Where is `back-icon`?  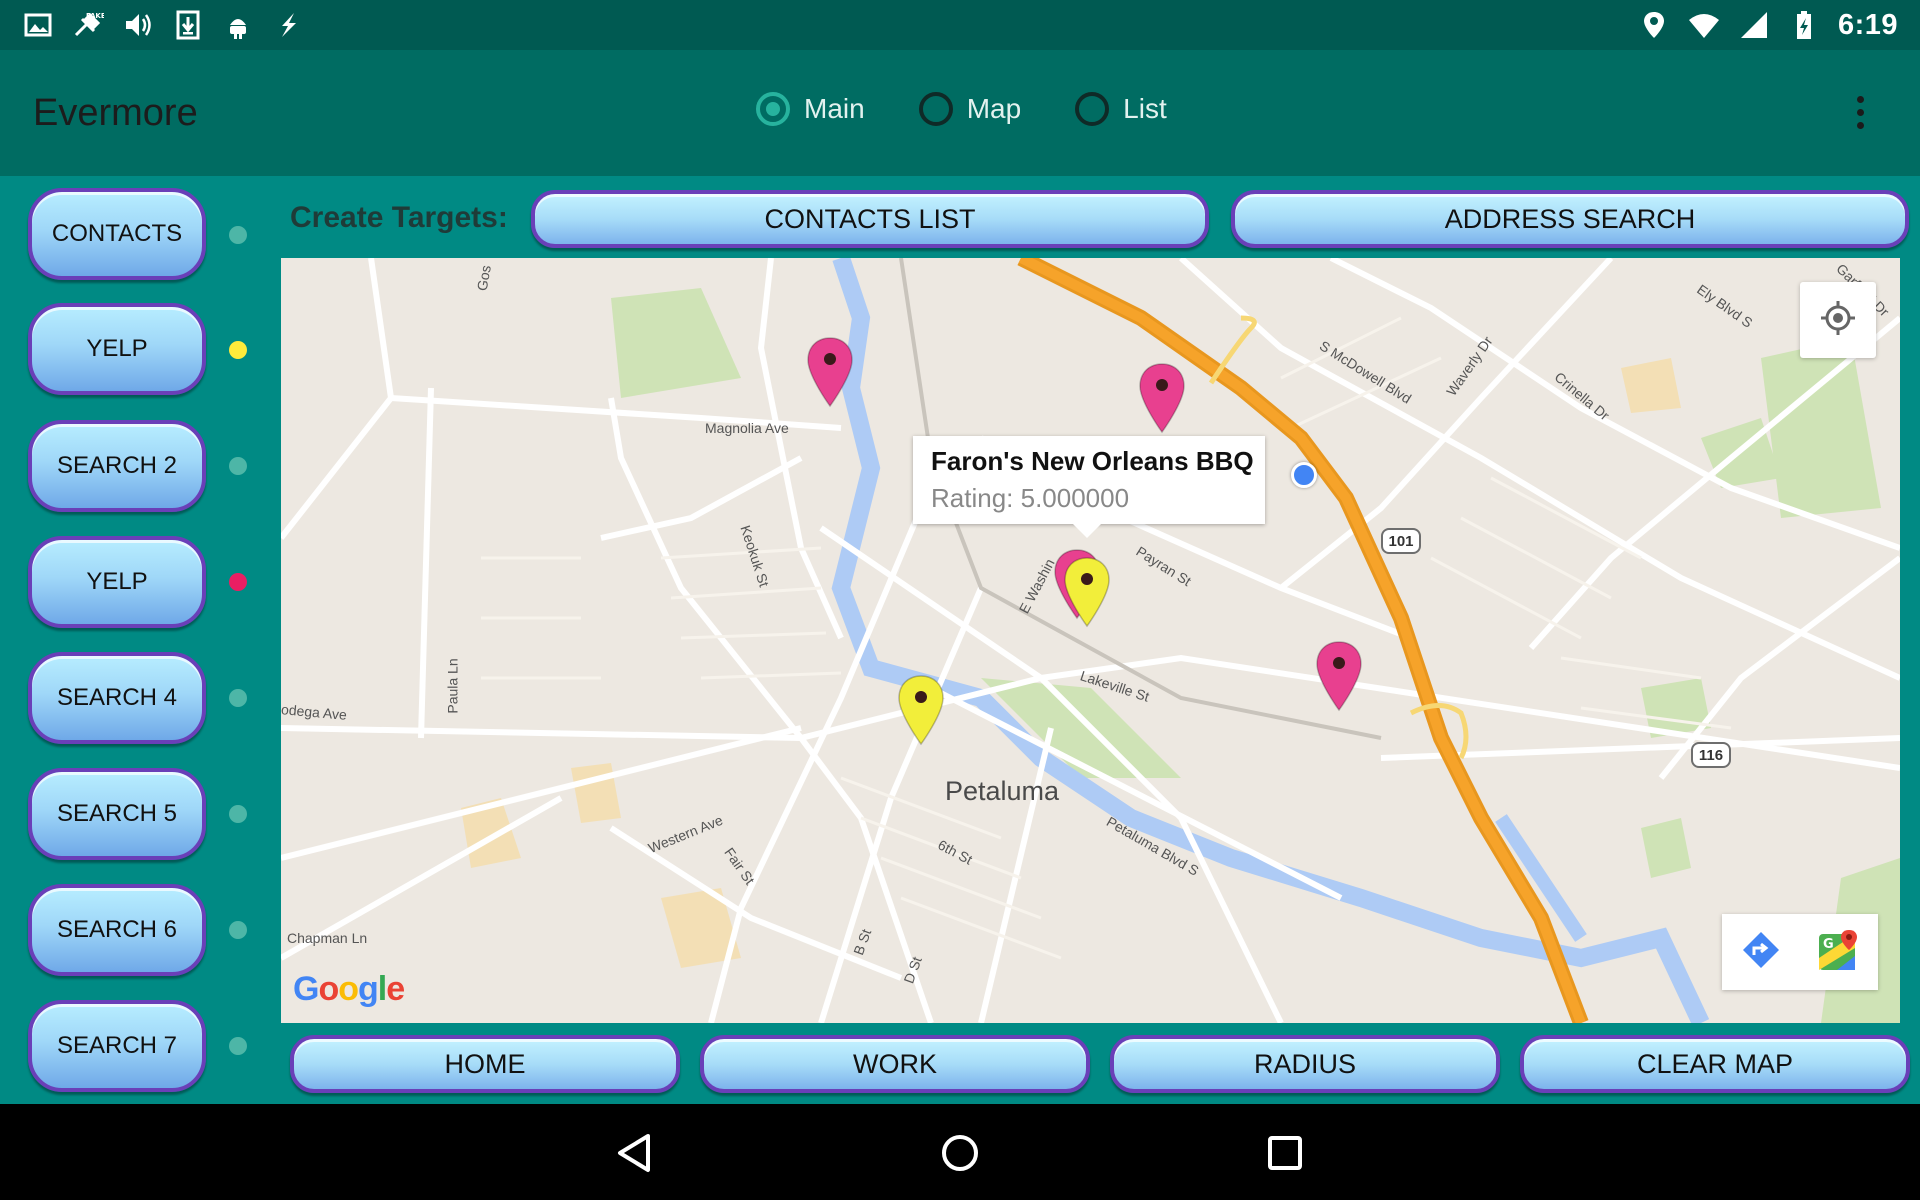 back-icon is located at coordinates (635, 1156).